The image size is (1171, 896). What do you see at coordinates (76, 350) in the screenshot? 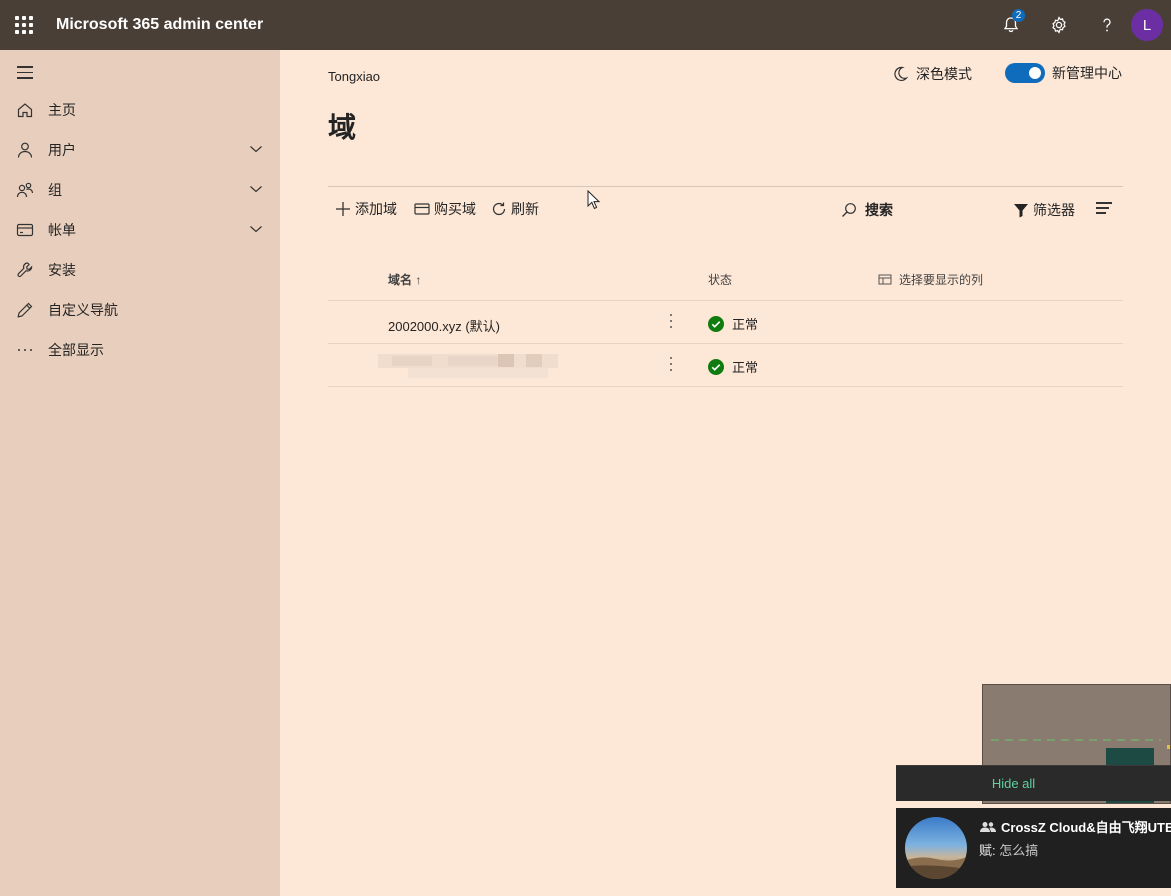
I see `sidebar-item-label: 全部显示` at bounding box center [76, 350].